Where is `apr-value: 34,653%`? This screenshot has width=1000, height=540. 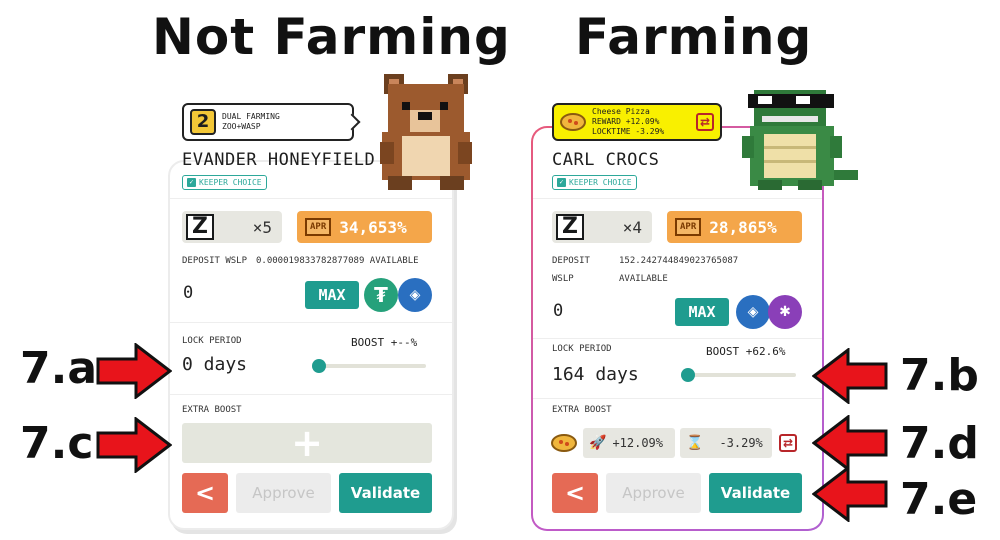
apr-value: 34,653% is located at coordinates (373, 227).